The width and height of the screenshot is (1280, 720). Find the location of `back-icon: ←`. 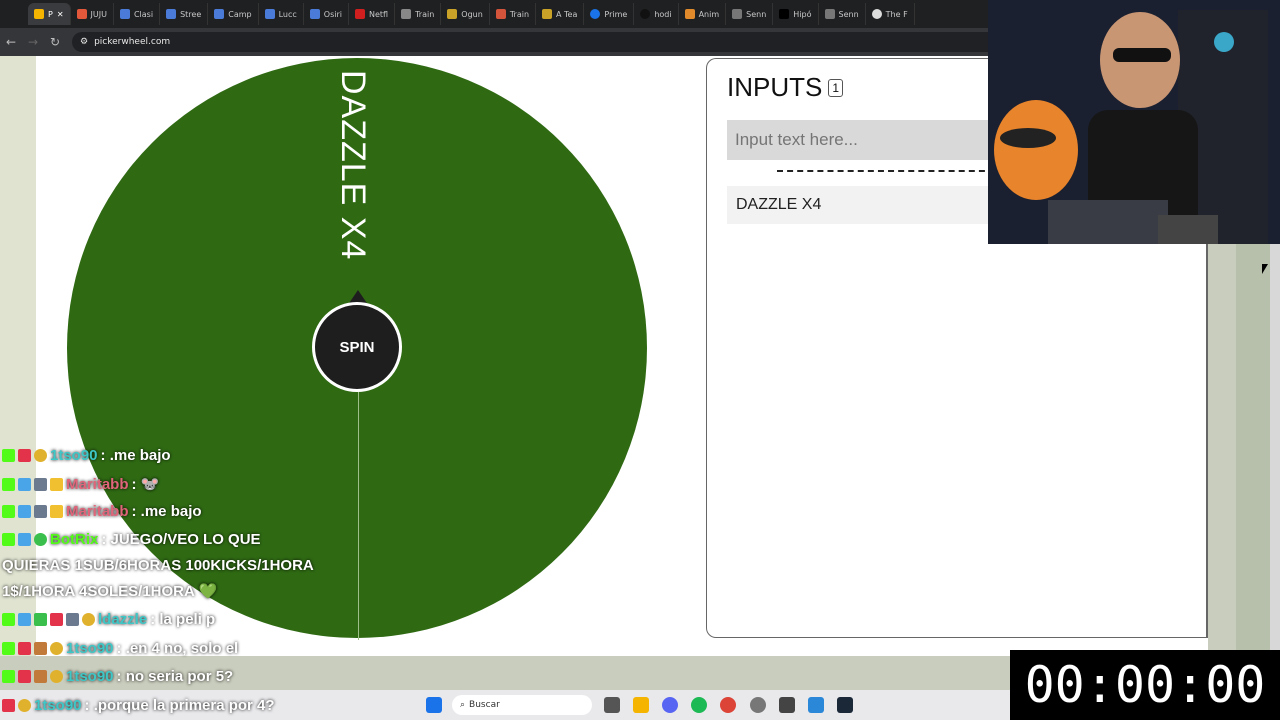

back-icon: ← is located at coordinates (11, 42).